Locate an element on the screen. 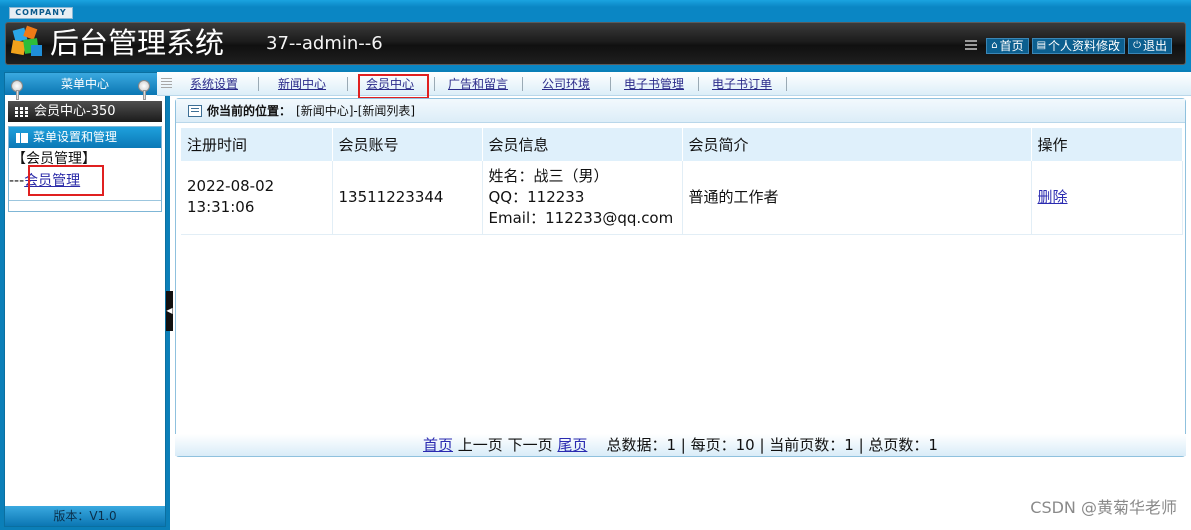 The width and height of the screenshot is (1191, 530). info-name: 姓名：战三（男） is located at coordinates (548, 175).